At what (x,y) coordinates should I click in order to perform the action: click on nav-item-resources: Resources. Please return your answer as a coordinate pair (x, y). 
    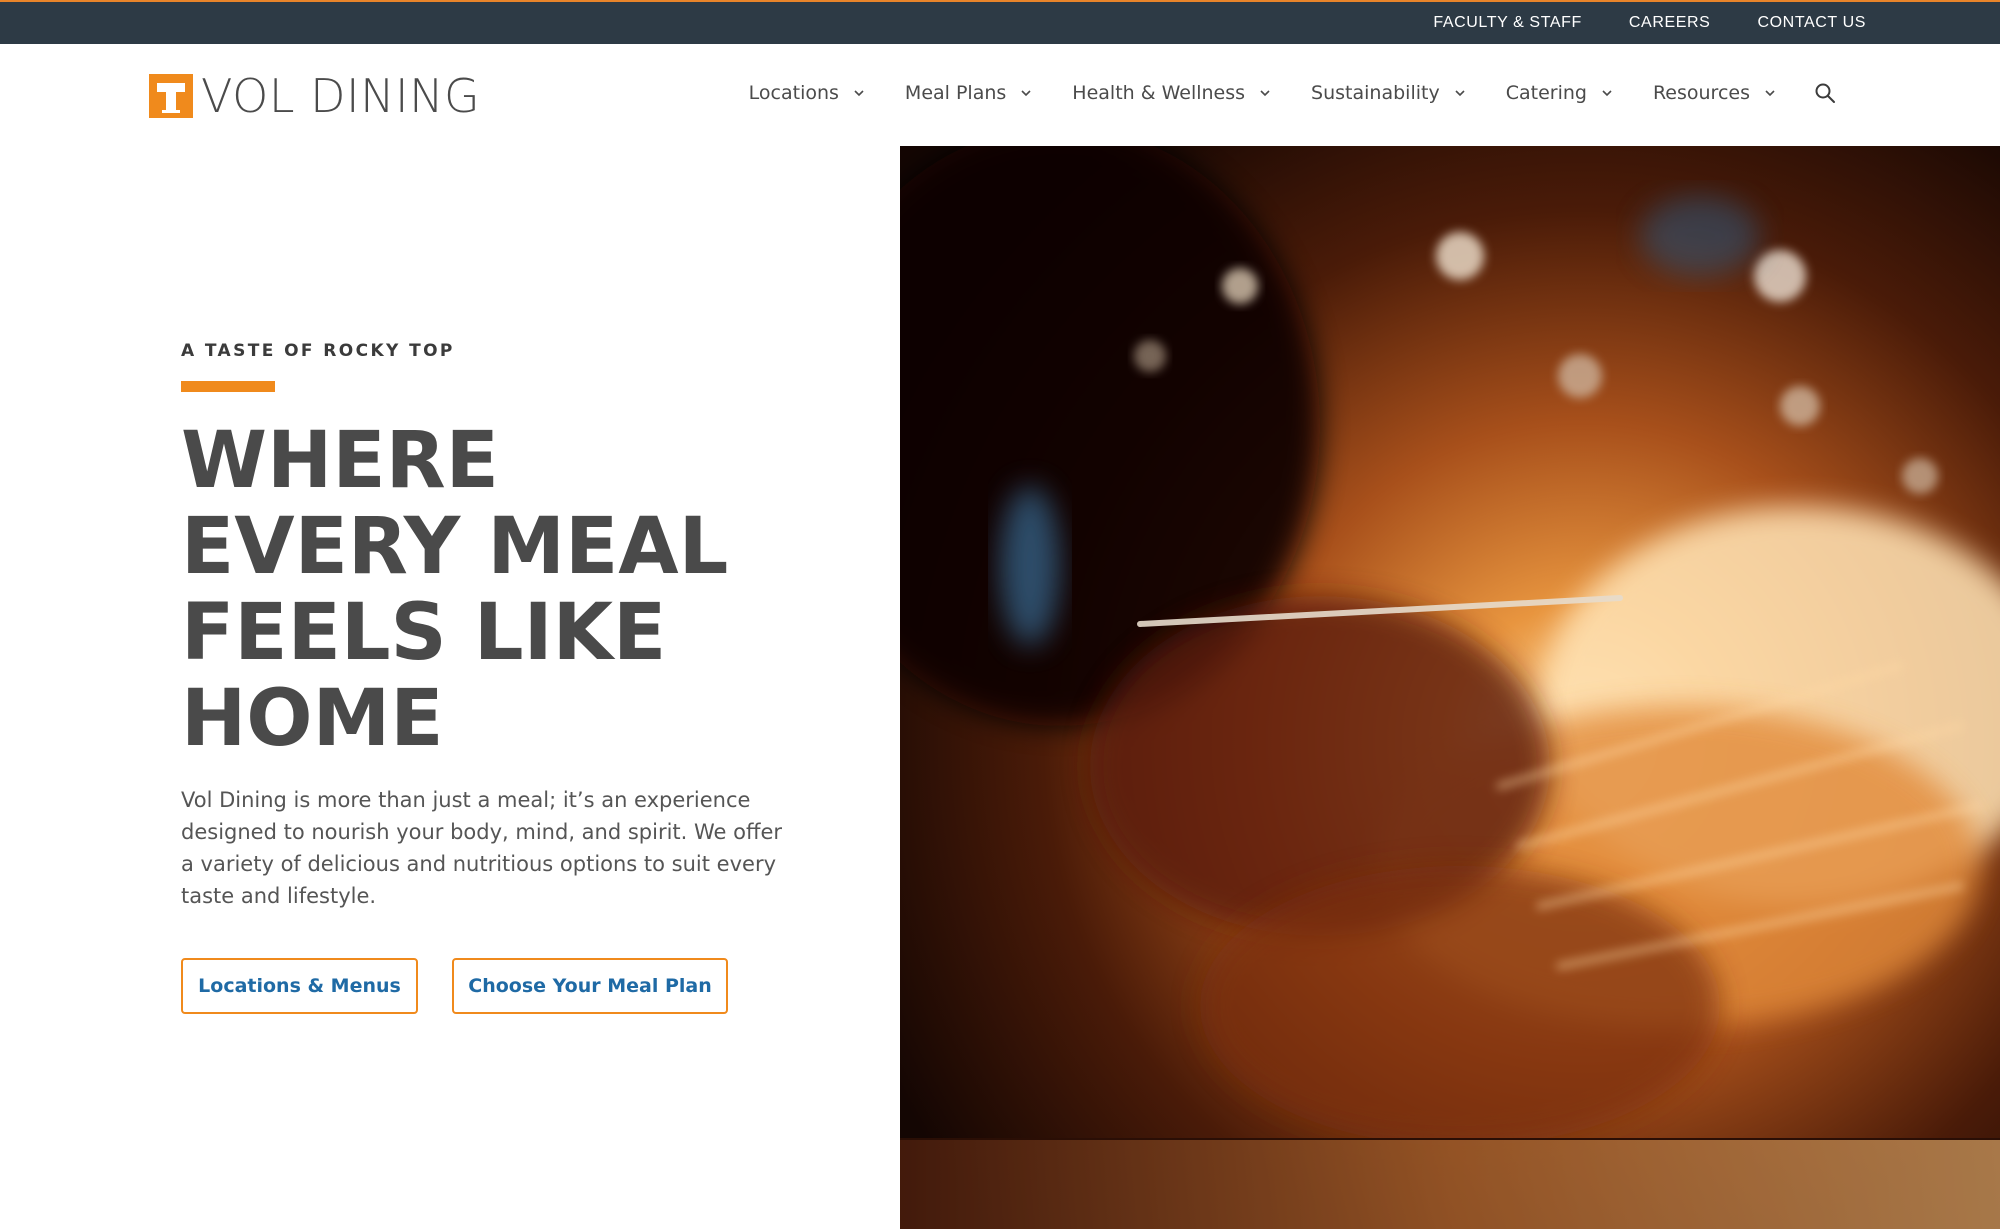
    Looking at the image, I should click on (1714, 93).